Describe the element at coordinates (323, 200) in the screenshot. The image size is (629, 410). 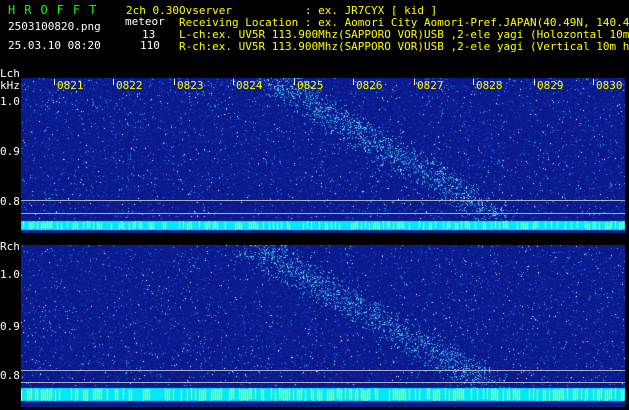
I see `lch-ref-line-upper` at that location.